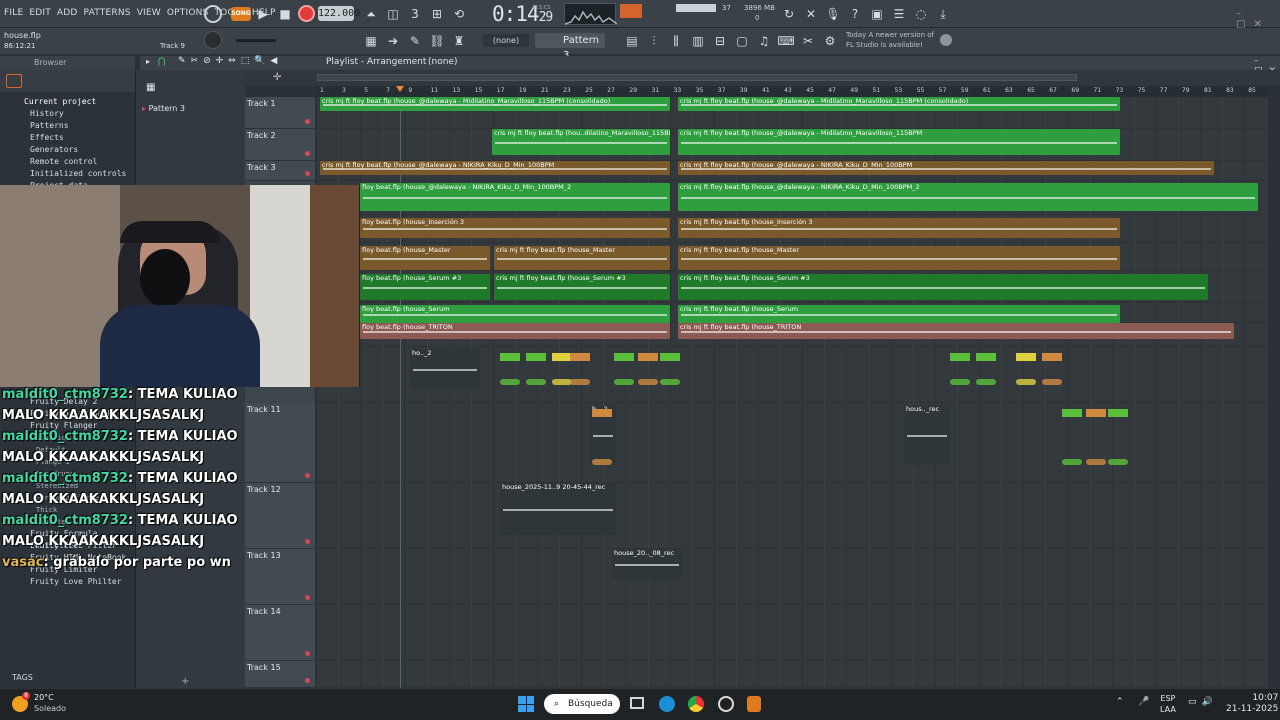 This screenshot has height=720, width=1280. Describe the element at coordinates (946, 40) in the screenshot. I see `news-globe-icon` at that location.